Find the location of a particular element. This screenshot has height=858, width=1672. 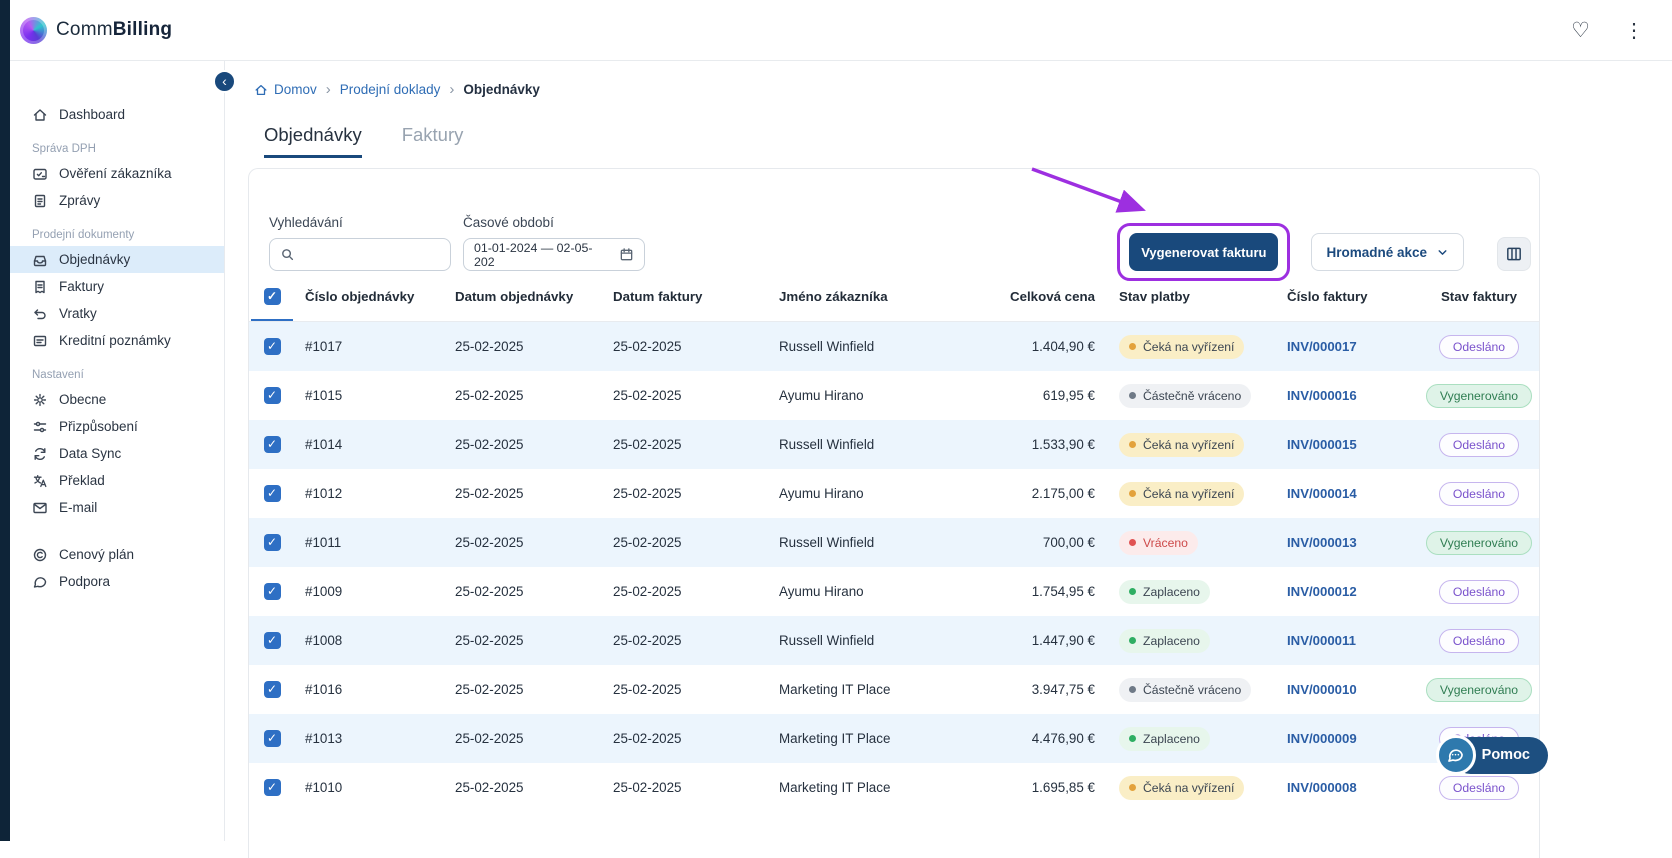

orders-tray-icon is located at coordinates (40, 260).